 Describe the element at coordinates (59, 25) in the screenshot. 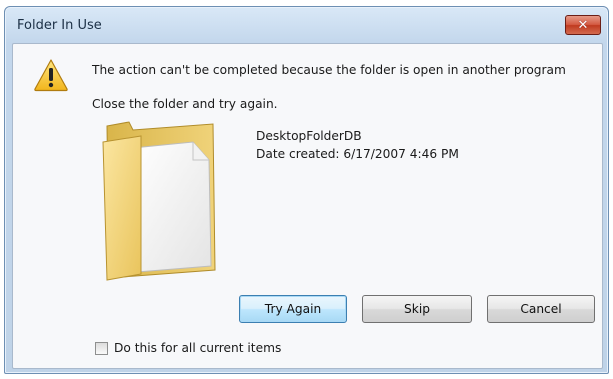

I see `window-title: Folder In Use` at that location.